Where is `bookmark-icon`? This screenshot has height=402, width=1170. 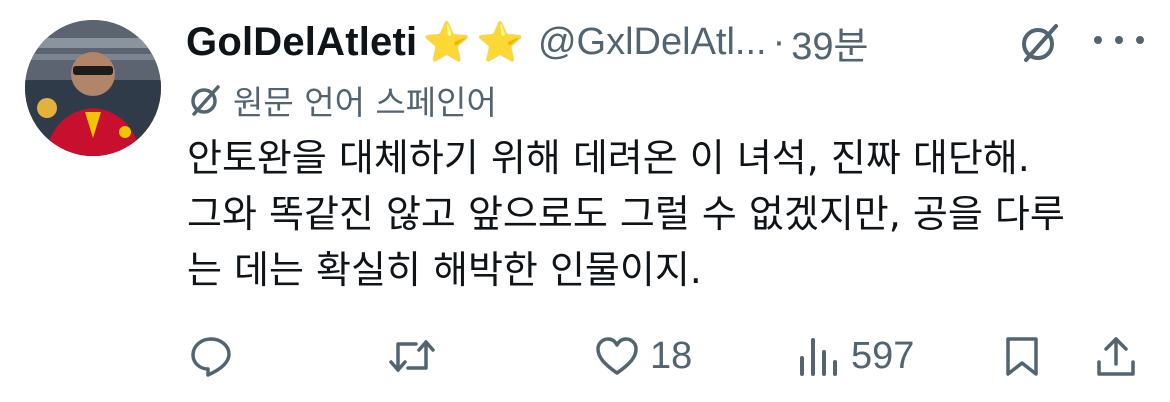
bookmark-icon is located at coordinates (1022, 356).